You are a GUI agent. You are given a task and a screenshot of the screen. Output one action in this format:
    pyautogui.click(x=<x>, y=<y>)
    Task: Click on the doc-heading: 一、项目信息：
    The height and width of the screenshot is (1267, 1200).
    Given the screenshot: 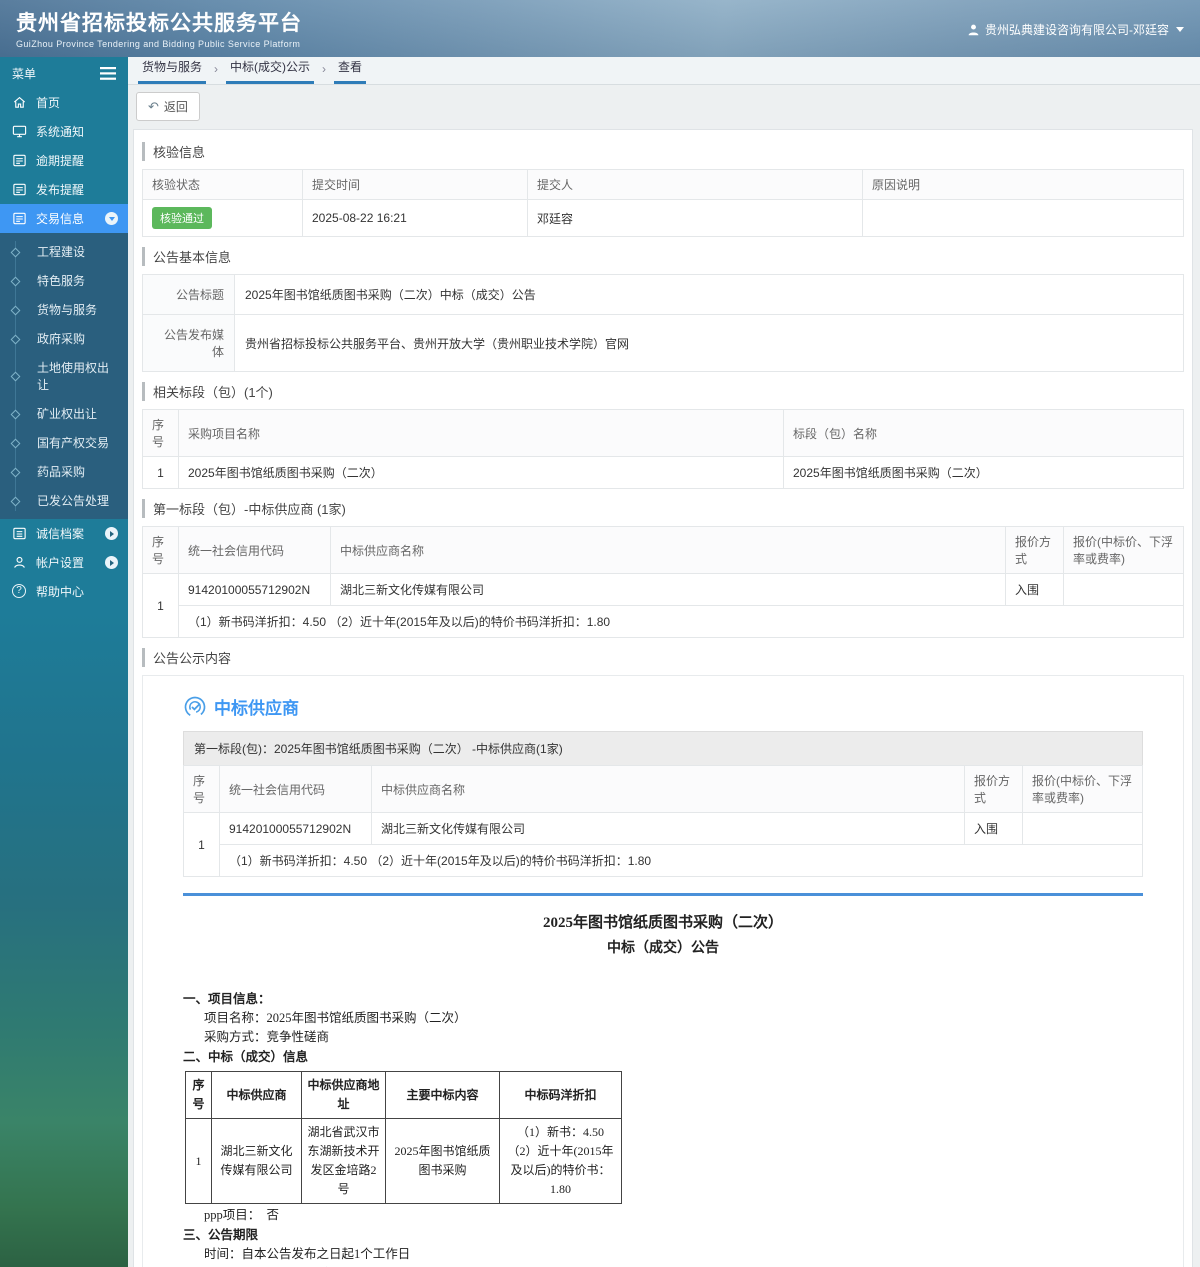 What is the action you would take?
    pyautogui.click(x=227, y=999)
    